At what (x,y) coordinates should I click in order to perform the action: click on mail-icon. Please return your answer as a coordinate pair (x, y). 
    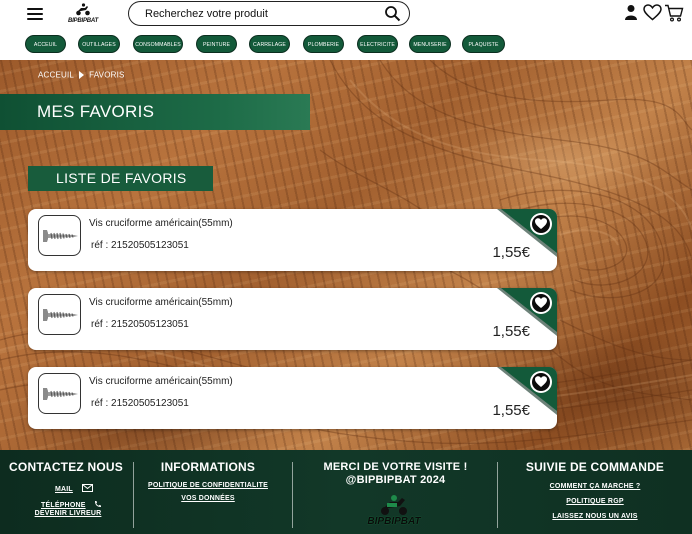
    Looking at the image, I should click on (88, 488).